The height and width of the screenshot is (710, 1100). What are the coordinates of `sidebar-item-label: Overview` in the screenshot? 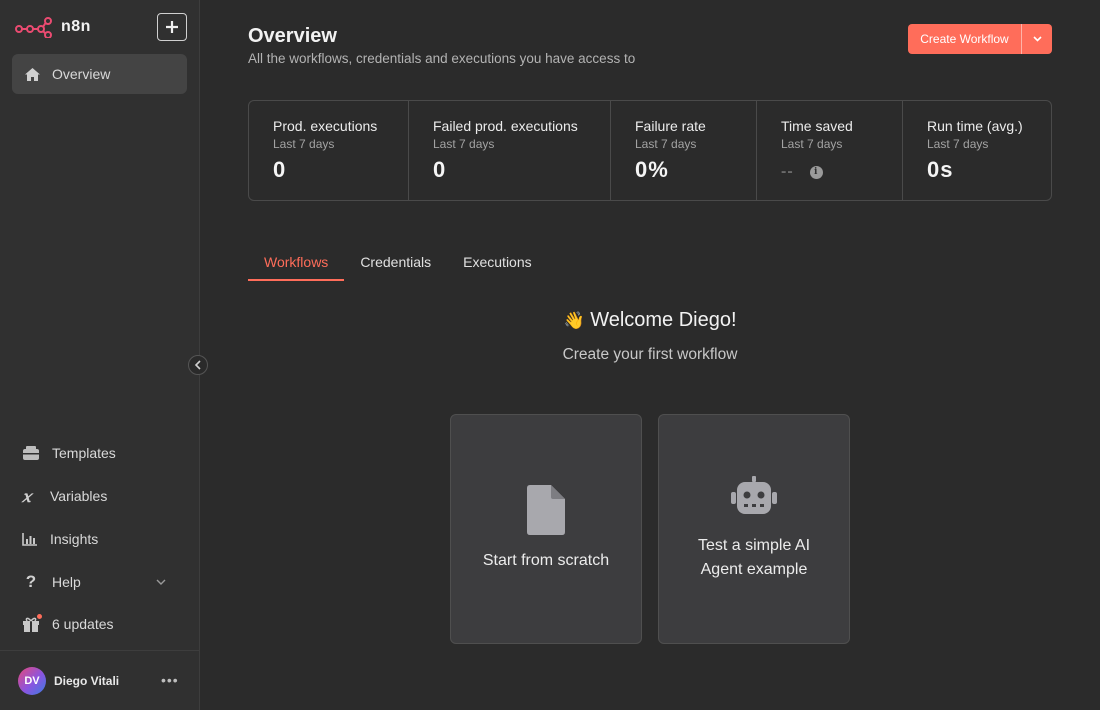 It's located at (81, 74).